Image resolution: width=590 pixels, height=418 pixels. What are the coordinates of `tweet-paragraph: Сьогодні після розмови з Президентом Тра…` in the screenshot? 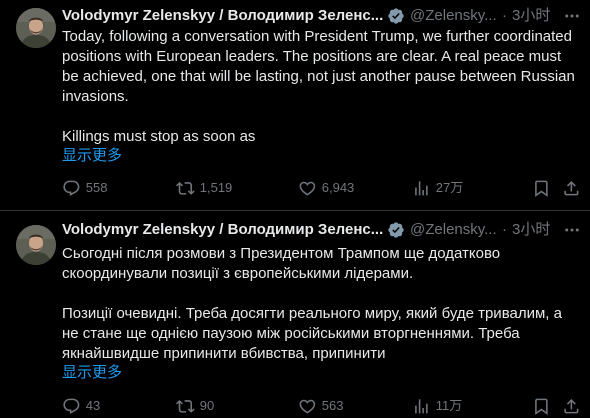 It's located at (281, 263).